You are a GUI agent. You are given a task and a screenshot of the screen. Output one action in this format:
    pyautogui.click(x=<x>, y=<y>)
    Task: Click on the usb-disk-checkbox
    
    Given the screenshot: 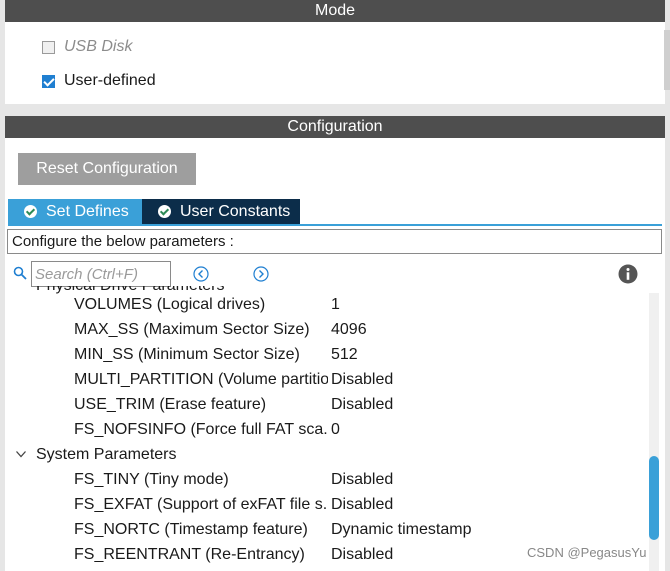 What is the action you would take?
    pyautogui.click(x=48, y=47)
    